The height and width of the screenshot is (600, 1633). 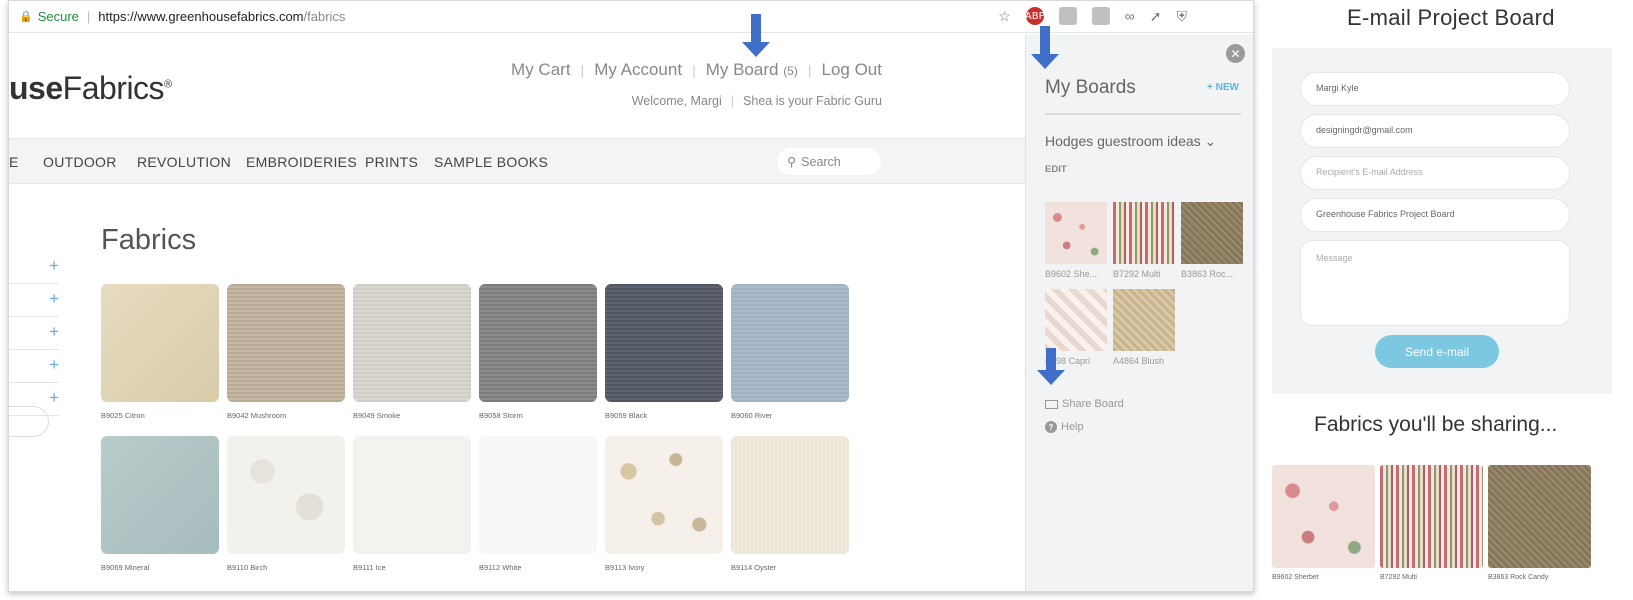 I want to click on recipient-email-field: Recipient's E-mail Address, so click(x=1435, y=173).